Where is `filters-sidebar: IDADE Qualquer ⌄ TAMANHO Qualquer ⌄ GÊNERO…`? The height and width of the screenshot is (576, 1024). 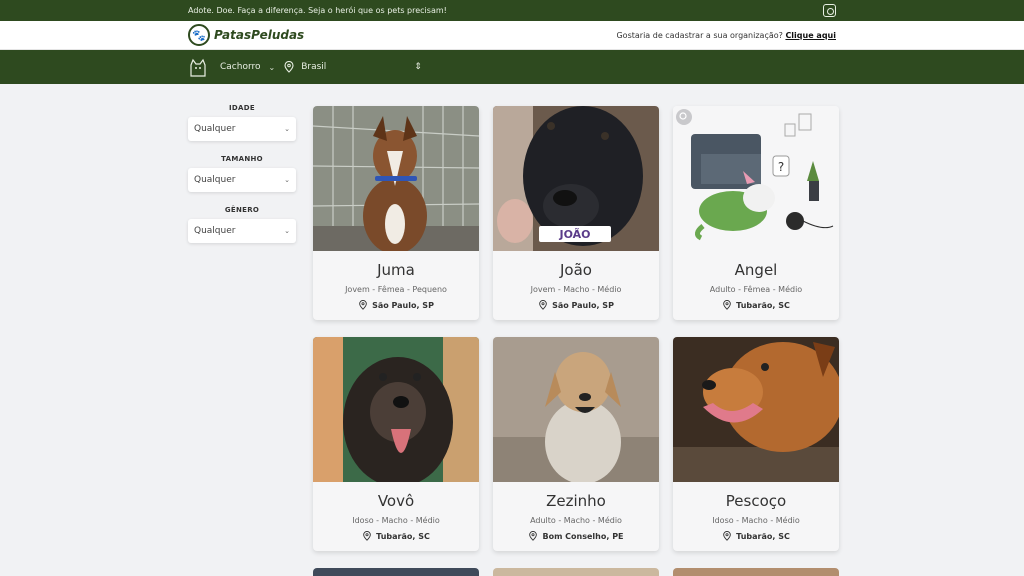
filters-sidebar: IDADE Qualquer ⌄ TAMANHO Qualquer ⌄ GÊNERO… is located at coordinates (242, 180).